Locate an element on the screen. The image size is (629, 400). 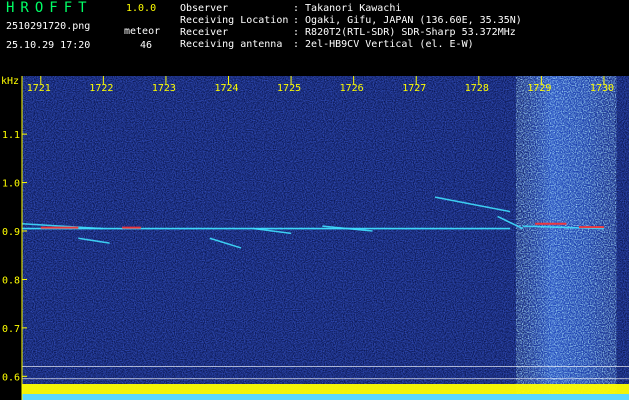
amplitude-bar is located at coordinates (325, 389).